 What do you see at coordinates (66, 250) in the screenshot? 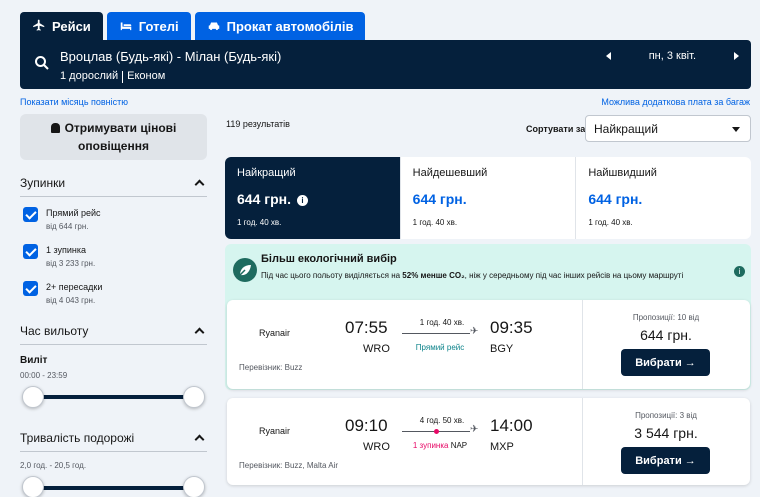
I see `stop-label: 1 зупинка` at bounding box center [66, 250].